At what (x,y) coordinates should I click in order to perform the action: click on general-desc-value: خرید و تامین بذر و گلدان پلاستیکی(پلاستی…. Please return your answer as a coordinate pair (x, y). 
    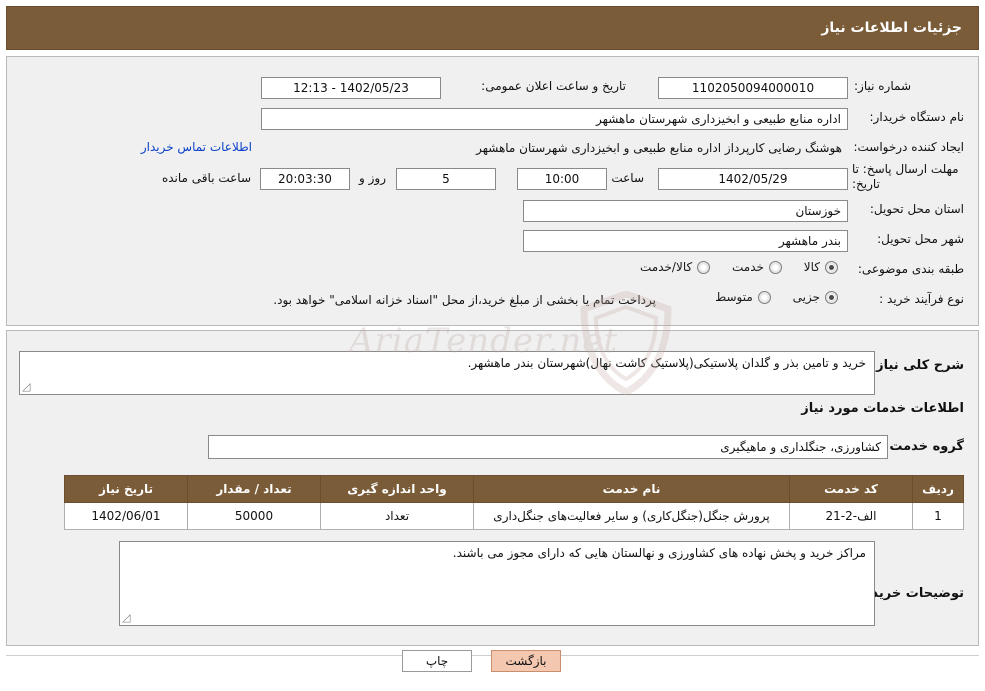
    Looking at the image, I should click on (447, 373).